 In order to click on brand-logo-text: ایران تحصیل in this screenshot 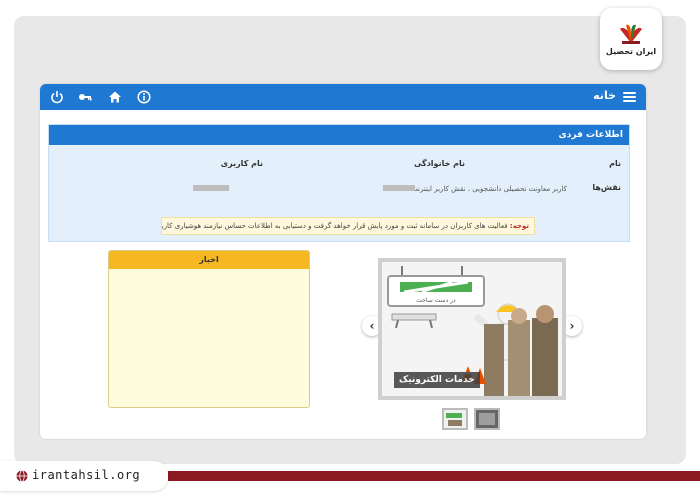, I will do `click(631, 51)`.